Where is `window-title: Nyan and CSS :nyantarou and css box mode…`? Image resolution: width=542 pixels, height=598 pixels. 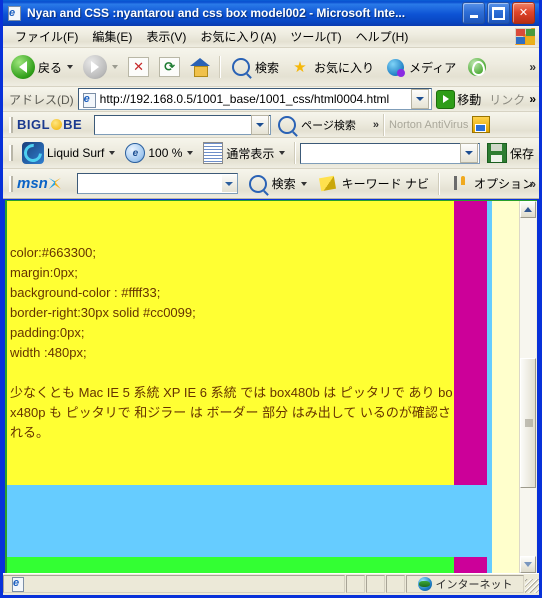
window-title: Nyan and CSS :nyantarou and css box mode… is located at coordinates (216, 13).